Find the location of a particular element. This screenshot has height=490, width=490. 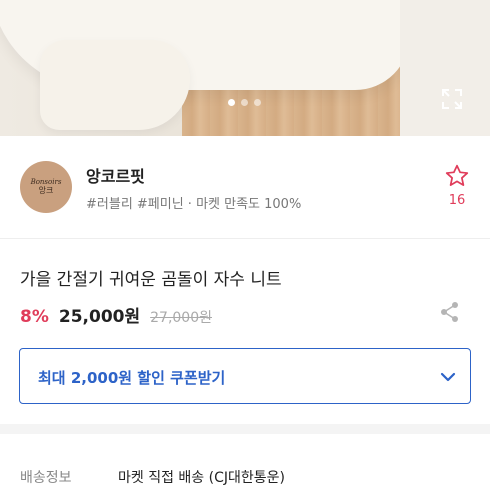

product-title: 가을 간절기 귀여운 곰돌이 자수 니트 is located at coordinates (151, 280).